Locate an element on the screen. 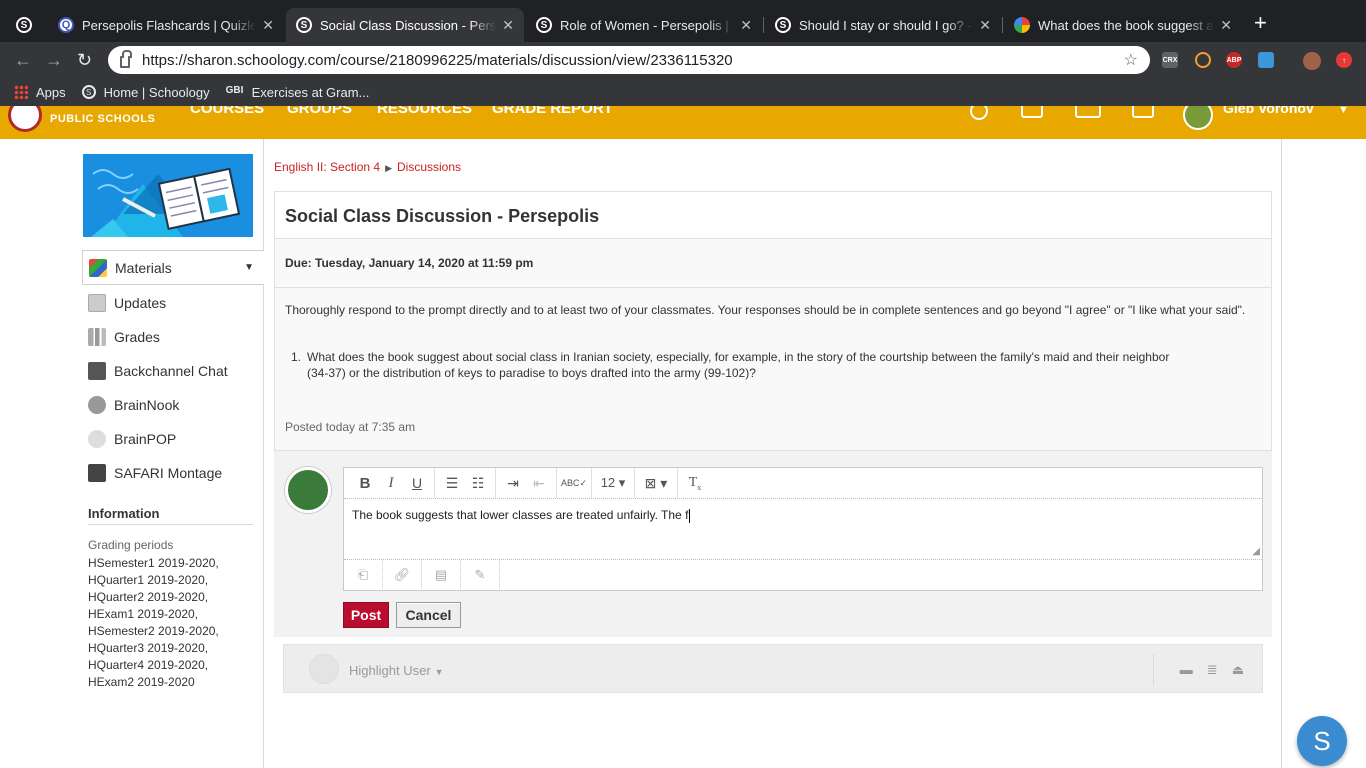 The image size is (1366, 768). post-button: Post is located at coordinates (366, 615).